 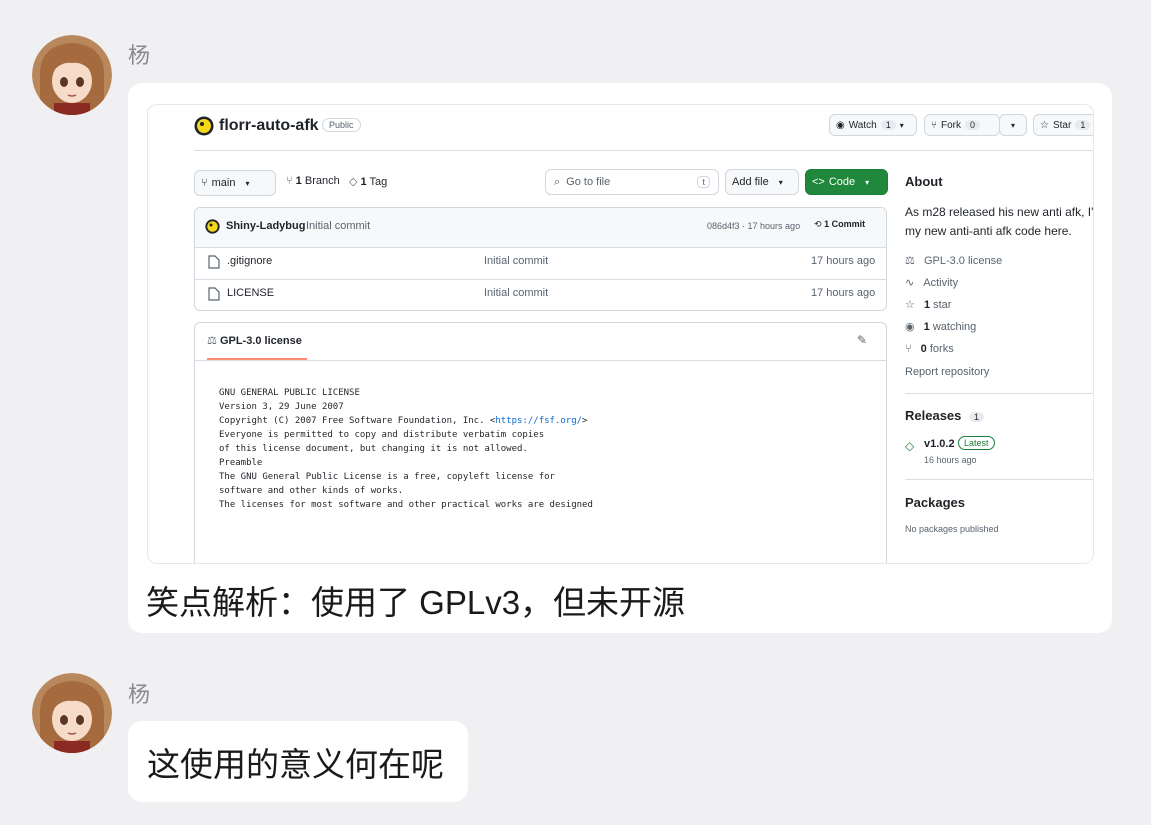 I want to click on code-icon: <>, so click(x=818, y=182).